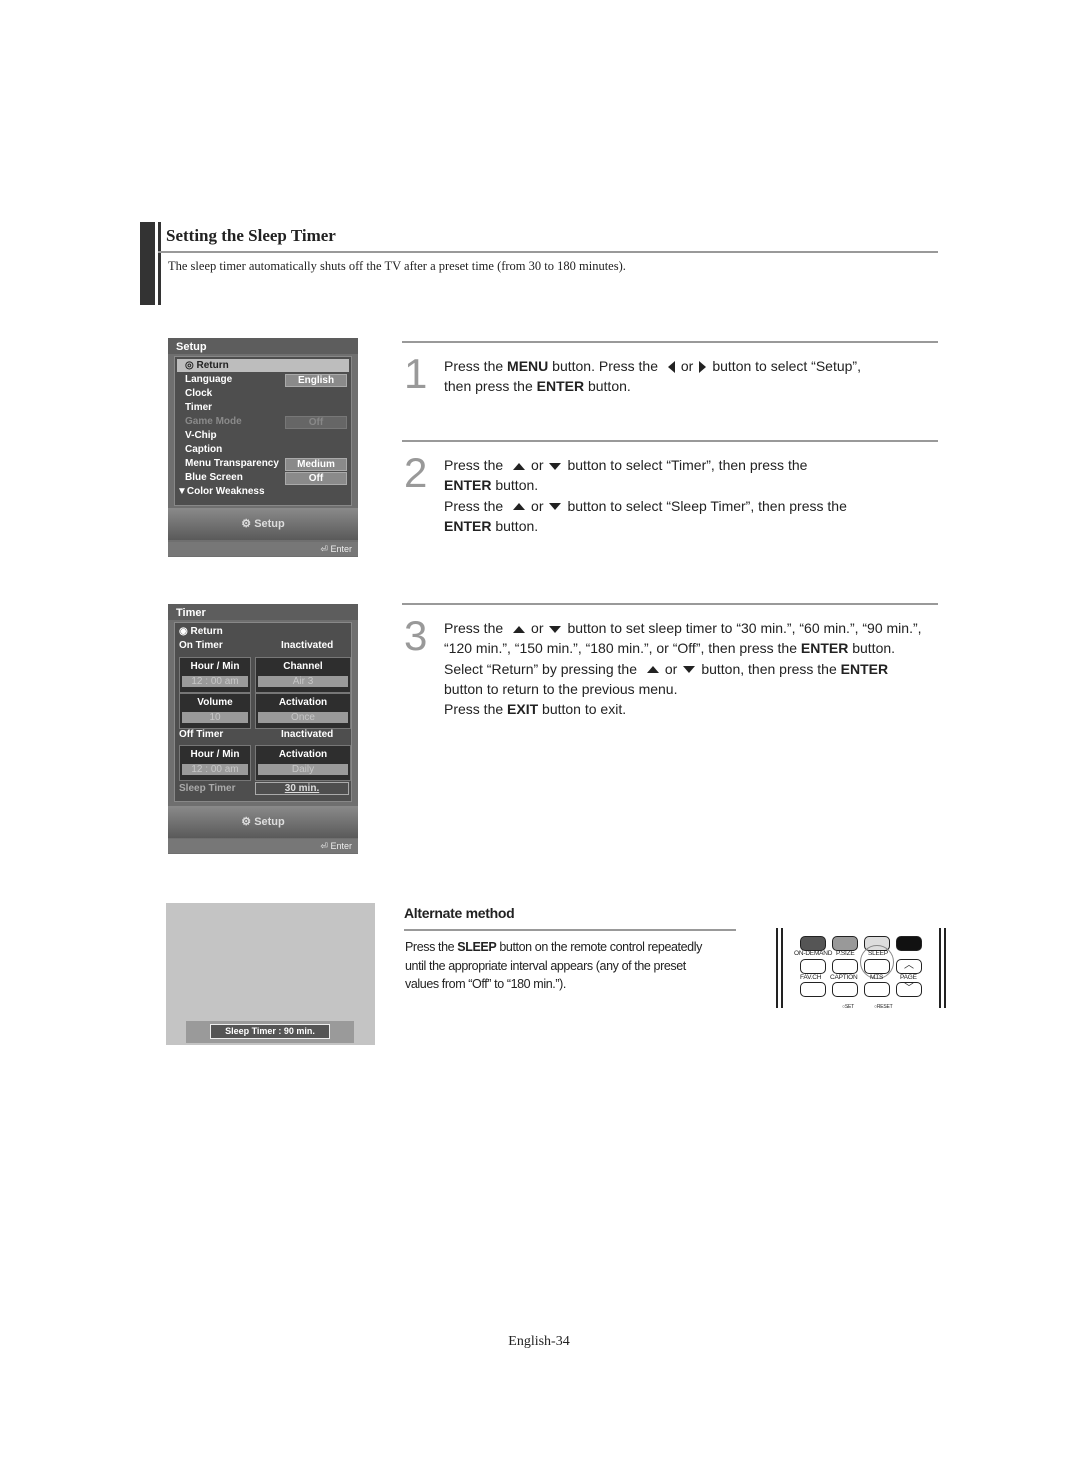 The width and height of the screenshot is (1080, 1478). What do you see at coordinates (203, 450) in the screenshot?
I see `menu-item-caption: Caption` at bounding box center [203, 450].